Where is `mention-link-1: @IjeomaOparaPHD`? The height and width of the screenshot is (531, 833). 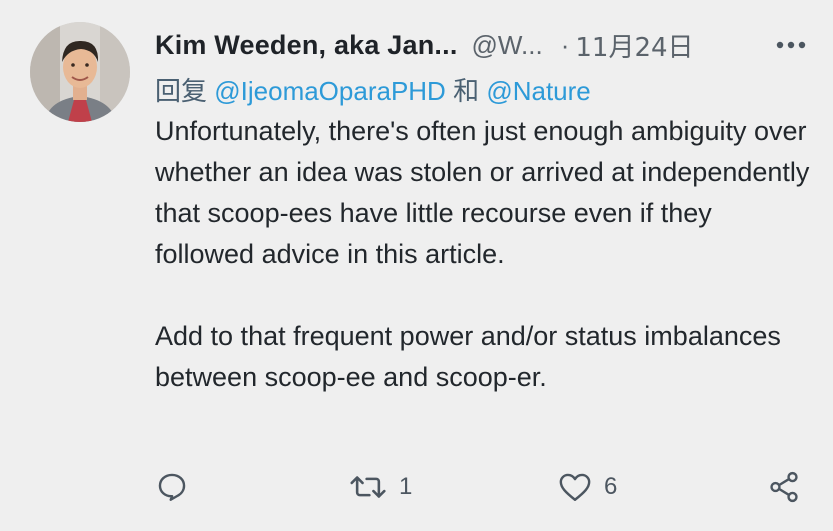 mention-link-1: @IjeomaOparaPHD is located at coordinates (330, 91).